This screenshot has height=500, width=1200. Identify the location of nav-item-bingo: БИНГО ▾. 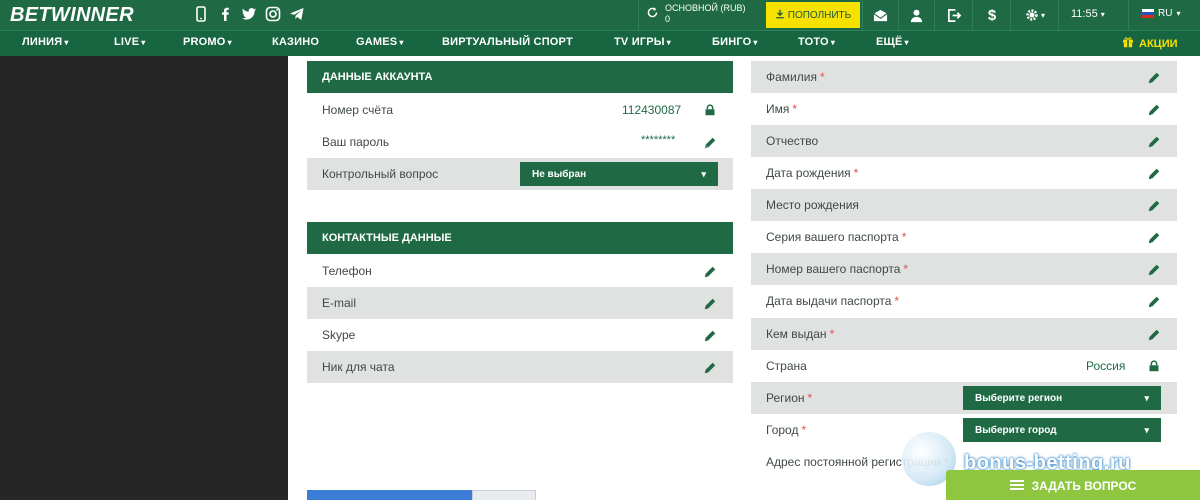
(735, 42).